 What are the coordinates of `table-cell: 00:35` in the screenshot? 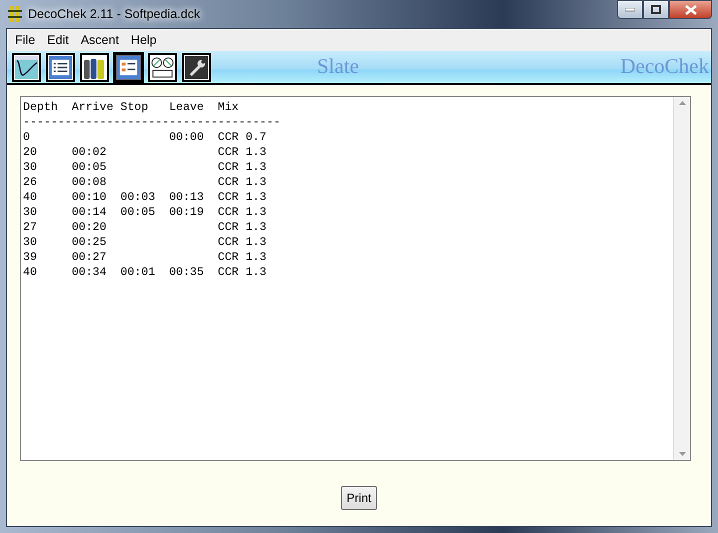 It's located at (186, 272).